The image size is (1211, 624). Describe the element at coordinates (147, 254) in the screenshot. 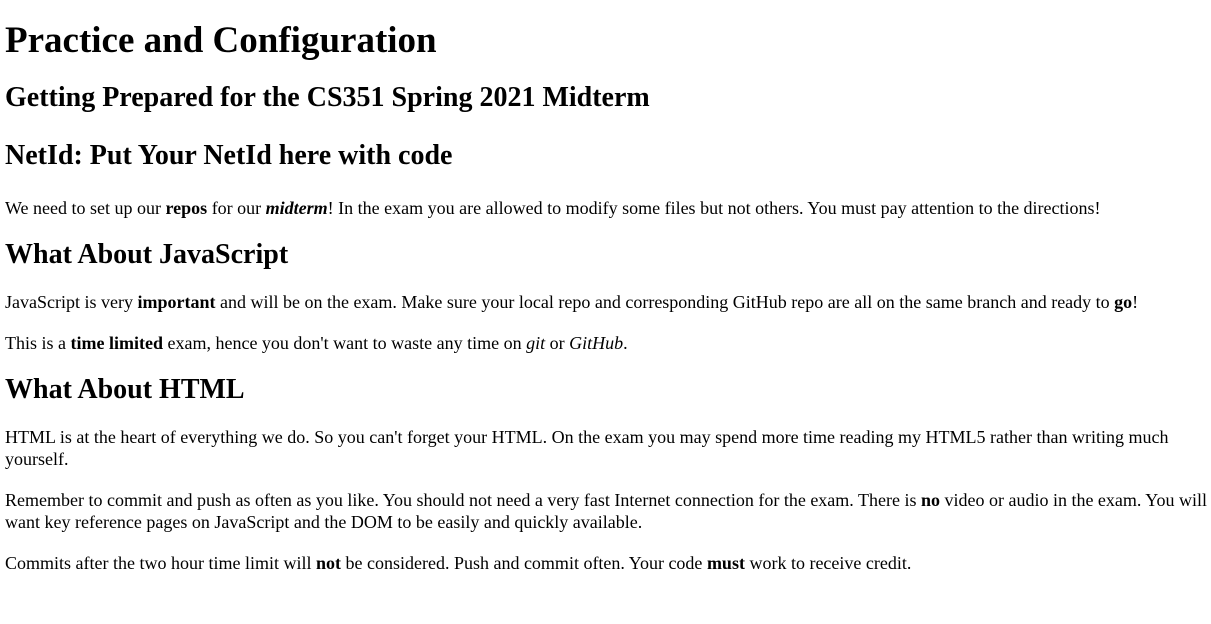

I see `javascript-heading: What About JavaScript` at that location.